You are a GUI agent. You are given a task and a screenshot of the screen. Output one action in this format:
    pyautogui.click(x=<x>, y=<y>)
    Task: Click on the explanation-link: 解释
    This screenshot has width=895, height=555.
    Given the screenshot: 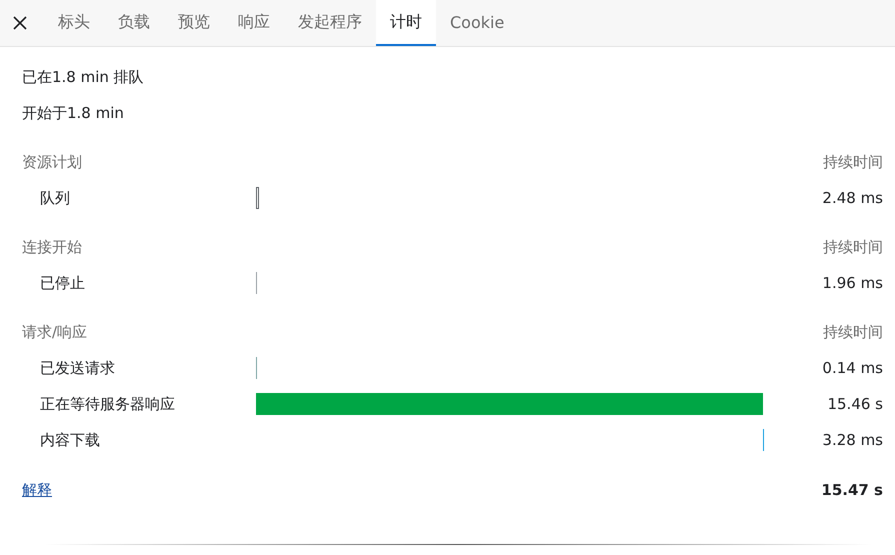 What is the action you would take?
    pyautogui.click(x=37, y=490)
    